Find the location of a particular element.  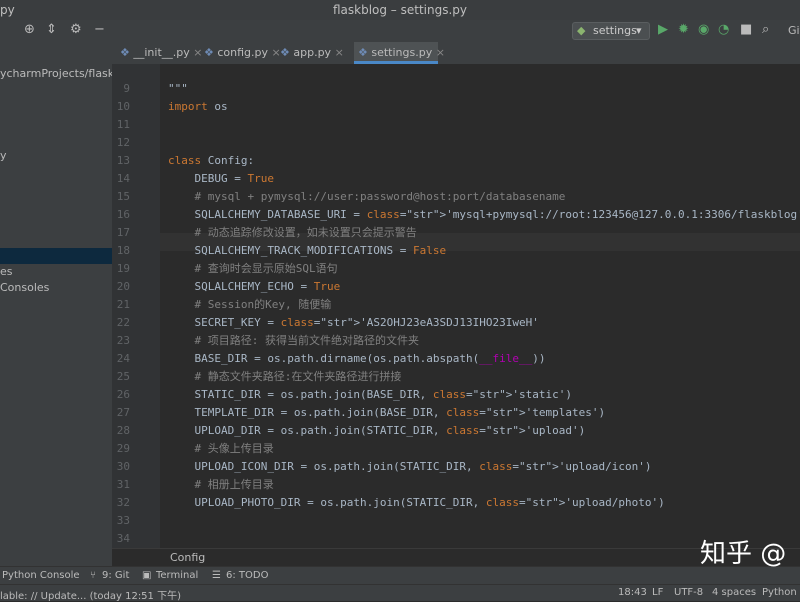

tab-settings: ❖ settings.py × is located at coordinates (399, 53).